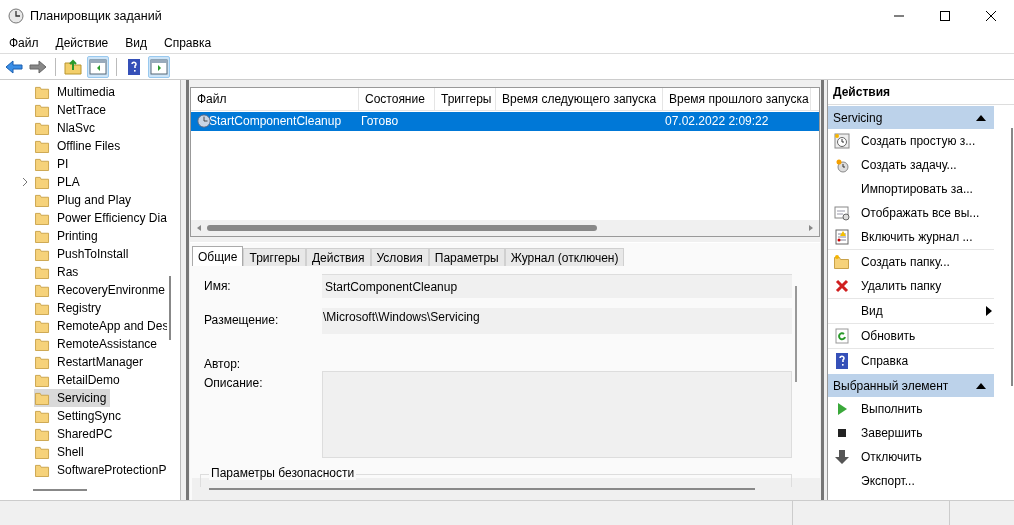  I want to click on tree-item: PLA, so click(59, 182).